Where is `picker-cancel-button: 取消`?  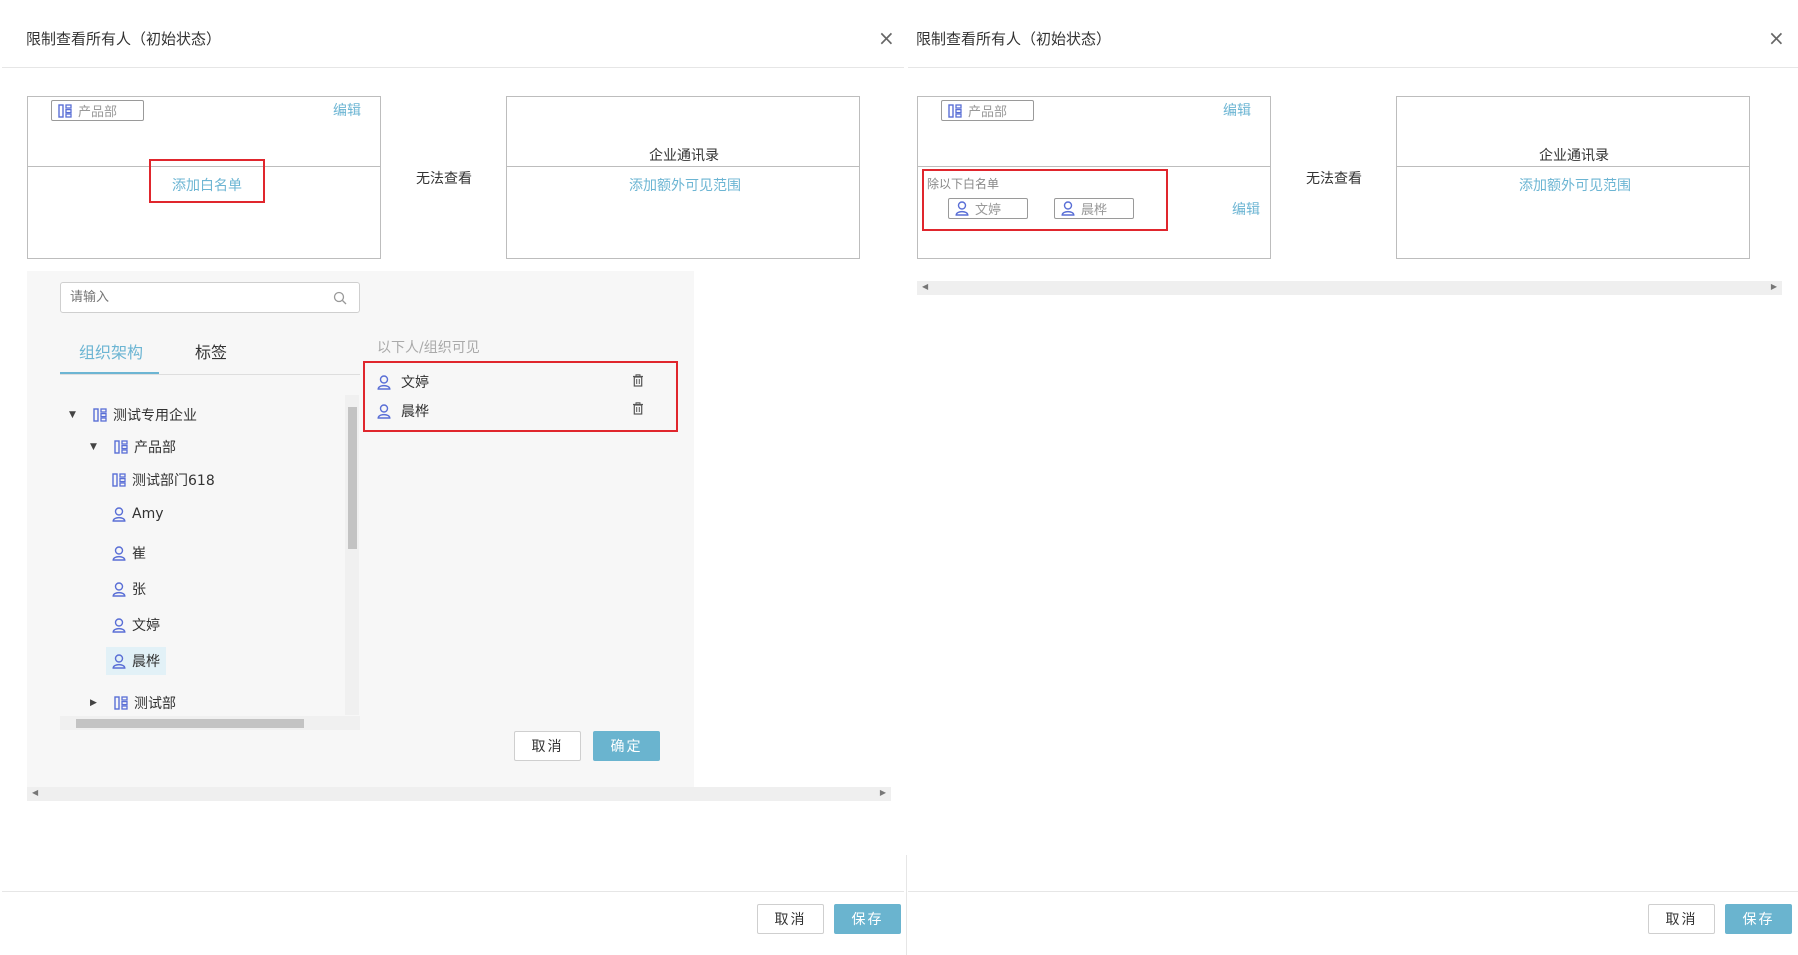 picker-cancel-button: 取消 is located at coordinates (547, 746).